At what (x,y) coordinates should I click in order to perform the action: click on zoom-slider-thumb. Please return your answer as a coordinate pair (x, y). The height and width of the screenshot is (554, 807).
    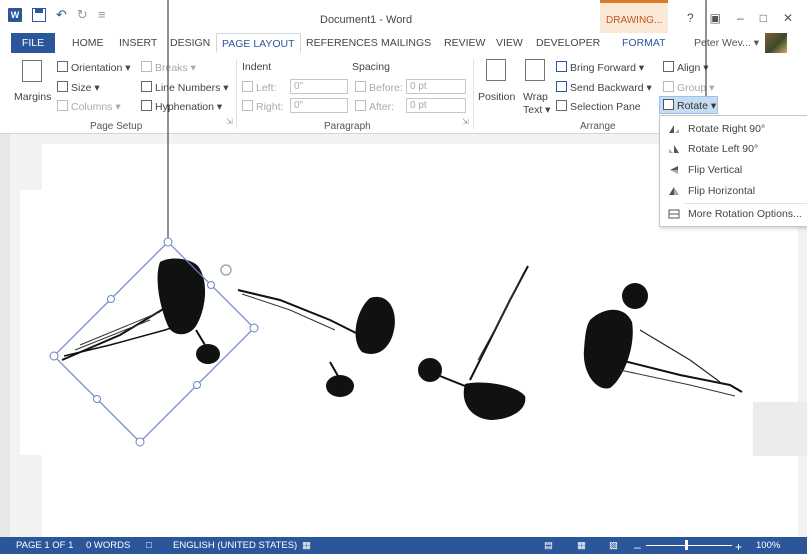
    Looking at the image, I should click on (686, 545).